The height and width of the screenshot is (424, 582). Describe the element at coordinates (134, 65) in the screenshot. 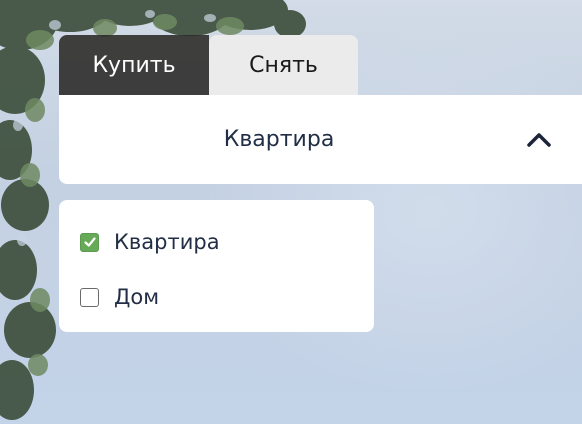

I see `tab-buy: Купить` at that location.